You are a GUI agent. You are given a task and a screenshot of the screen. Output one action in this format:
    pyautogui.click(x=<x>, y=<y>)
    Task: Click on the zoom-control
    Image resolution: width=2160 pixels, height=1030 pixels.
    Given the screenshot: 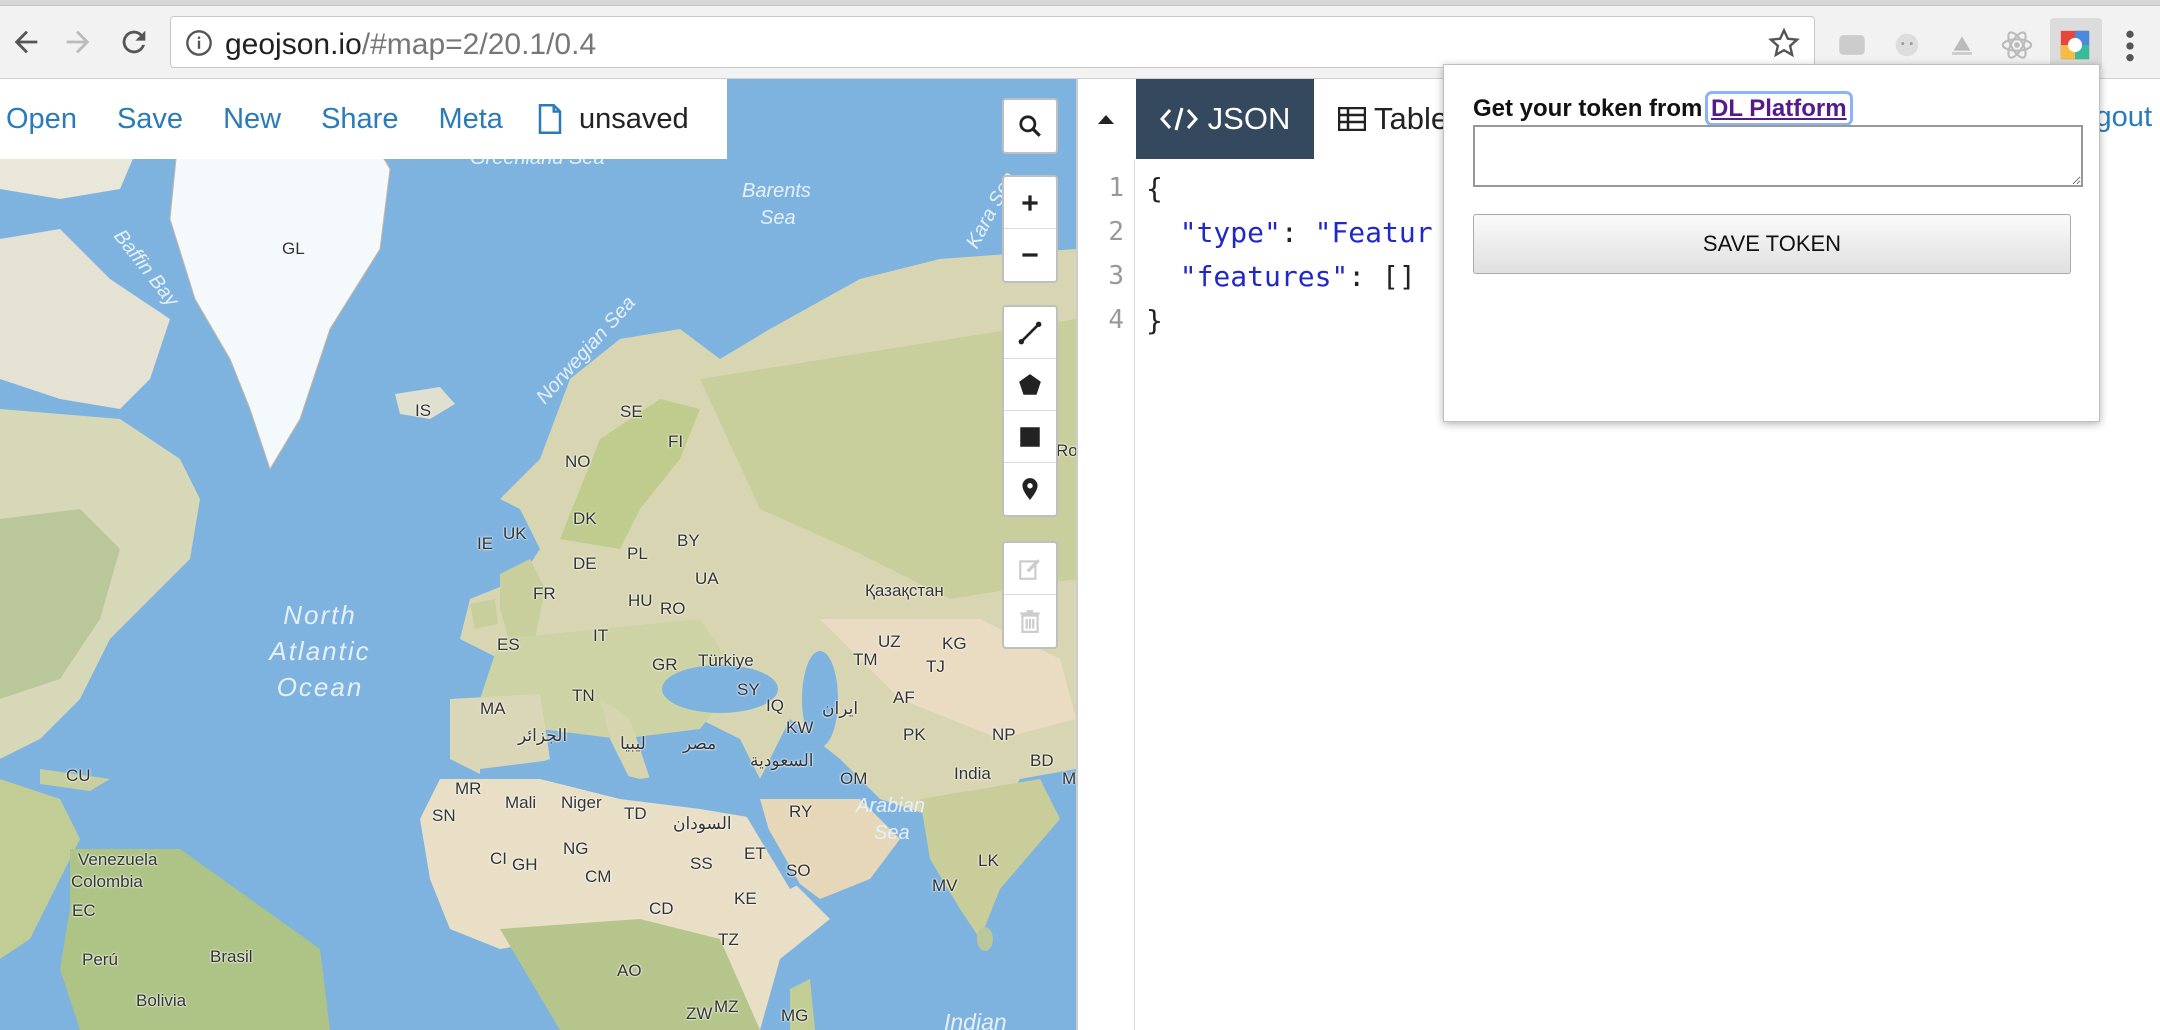 What is the action you would take?
    pyautogui.click(x=1030, y=229)
    